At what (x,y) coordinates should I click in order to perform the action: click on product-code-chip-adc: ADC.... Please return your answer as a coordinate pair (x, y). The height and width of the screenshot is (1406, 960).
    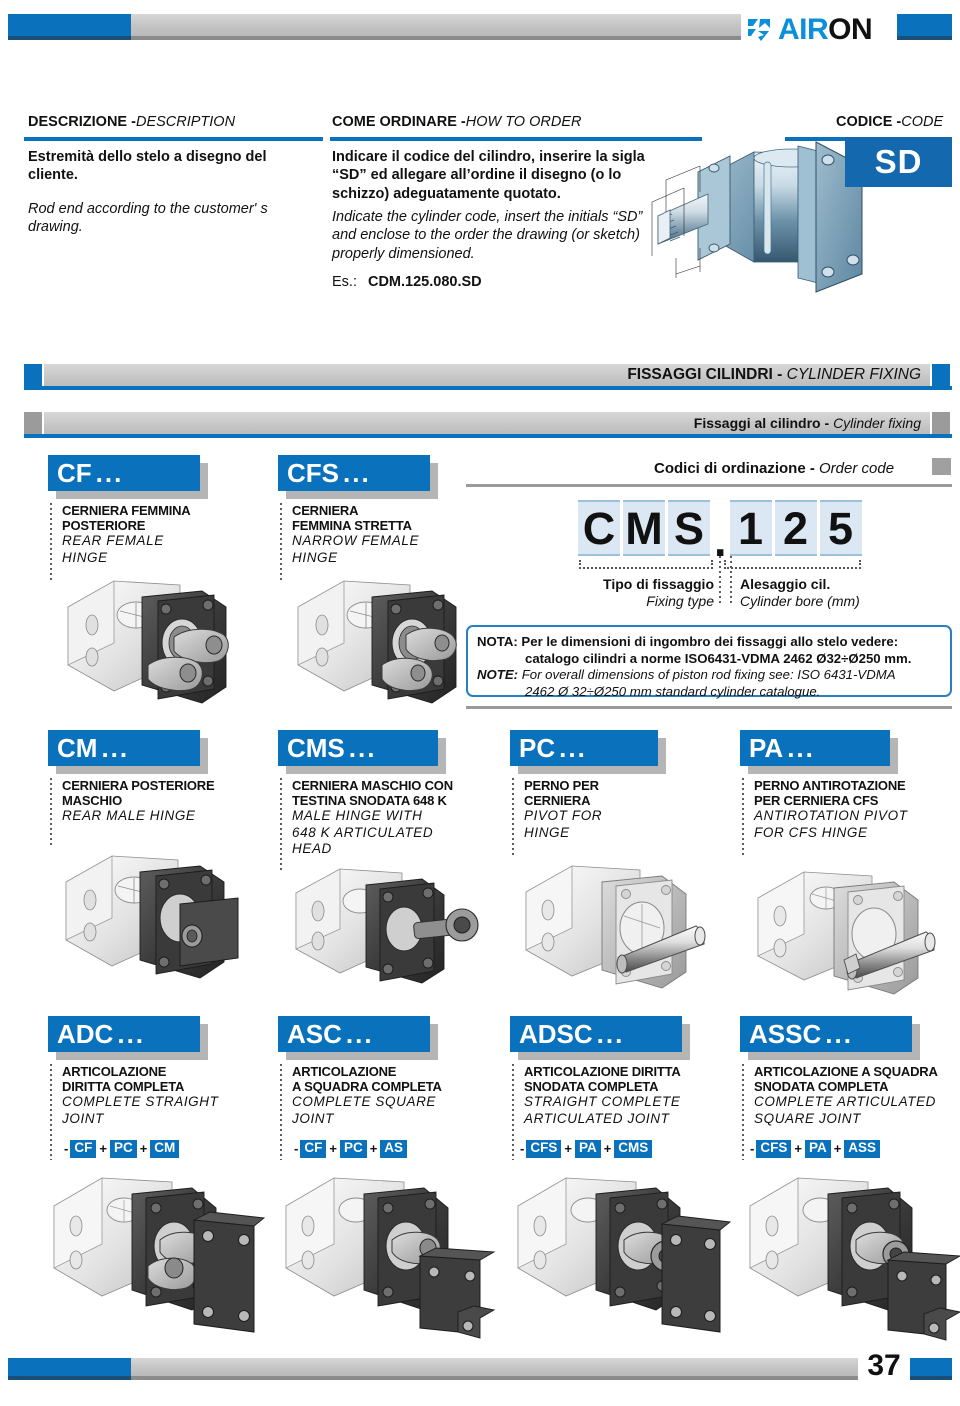
    Looking at the image, I should click on (124, 1034).